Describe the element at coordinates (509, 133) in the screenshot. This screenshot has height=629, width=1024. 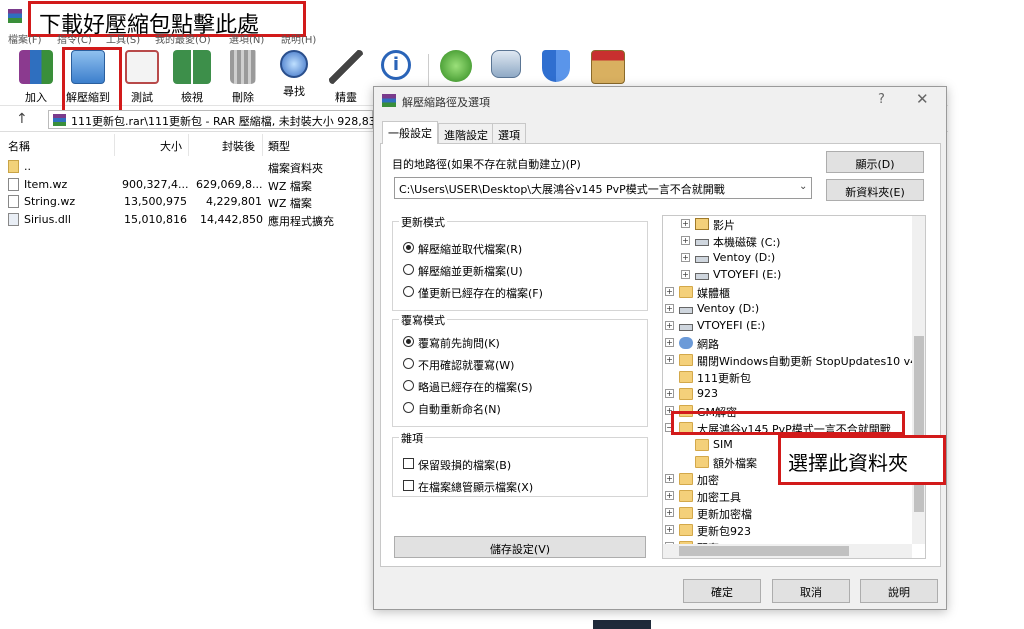
I see `tab-options: 選項` at that location.